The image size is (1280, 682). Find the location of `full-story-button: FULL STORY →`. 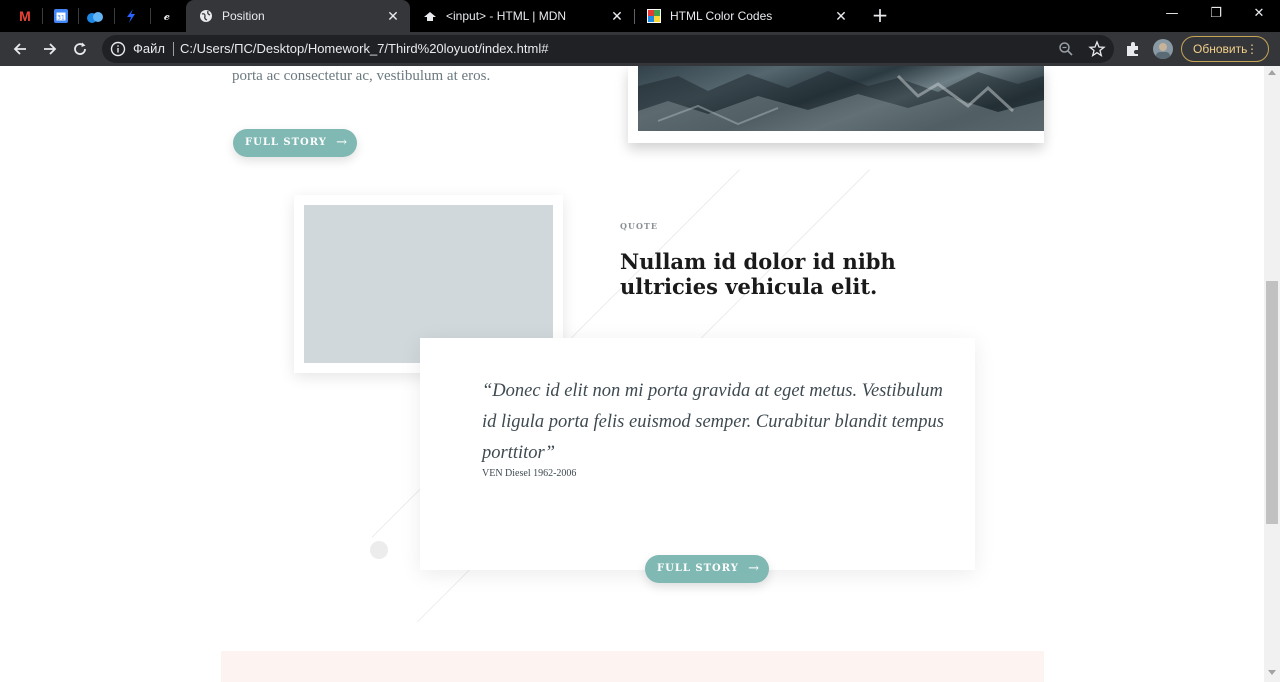

full-story-button: FULL STORY → is located at coordinates (295, 143).